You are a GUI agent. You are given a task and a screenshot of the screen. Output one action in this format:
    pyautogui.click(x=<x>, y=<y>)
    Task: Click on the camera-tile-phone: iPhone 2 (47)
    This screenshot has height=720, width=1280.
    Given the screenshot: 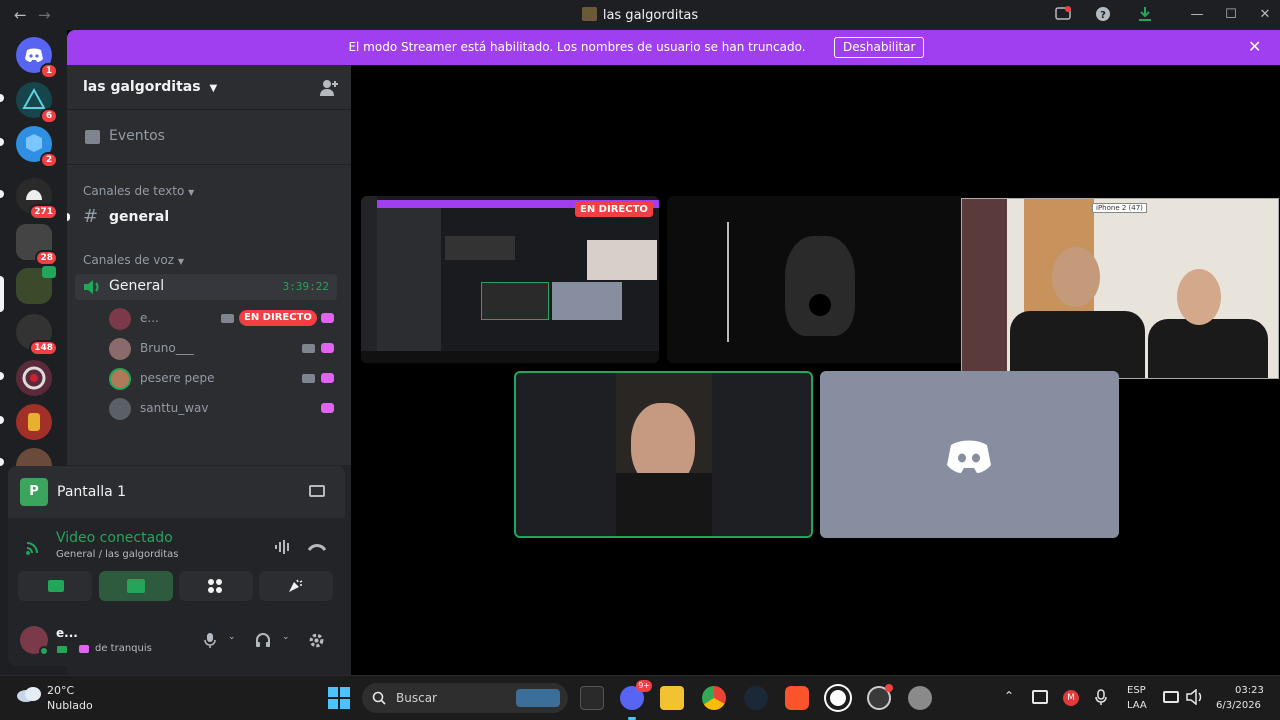 What is the action you would take?
    pyautogui.click(x=1120, y=288)
    